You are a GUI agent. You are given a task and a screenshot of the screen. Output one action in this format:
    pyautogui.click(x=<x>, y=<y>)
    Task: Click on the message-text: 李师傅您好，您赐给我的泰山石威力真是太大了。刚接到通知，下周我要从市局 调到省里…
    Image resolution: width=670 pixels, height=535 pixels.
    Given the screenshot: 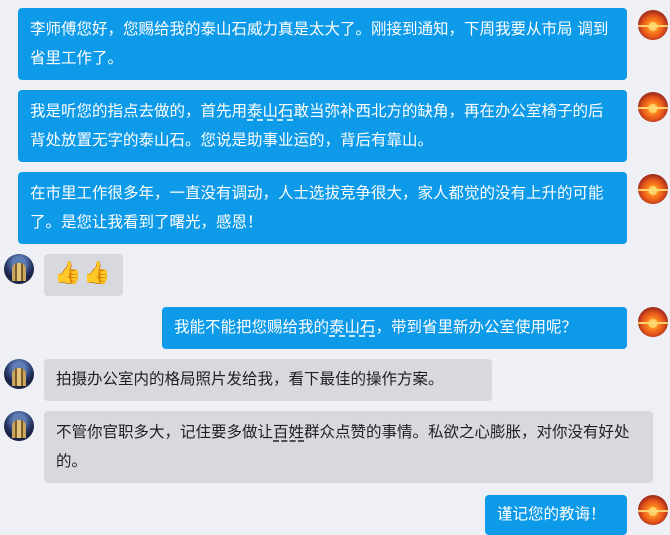 What is the action you would take?
    pyautogui.click(x=319, y=43)
    